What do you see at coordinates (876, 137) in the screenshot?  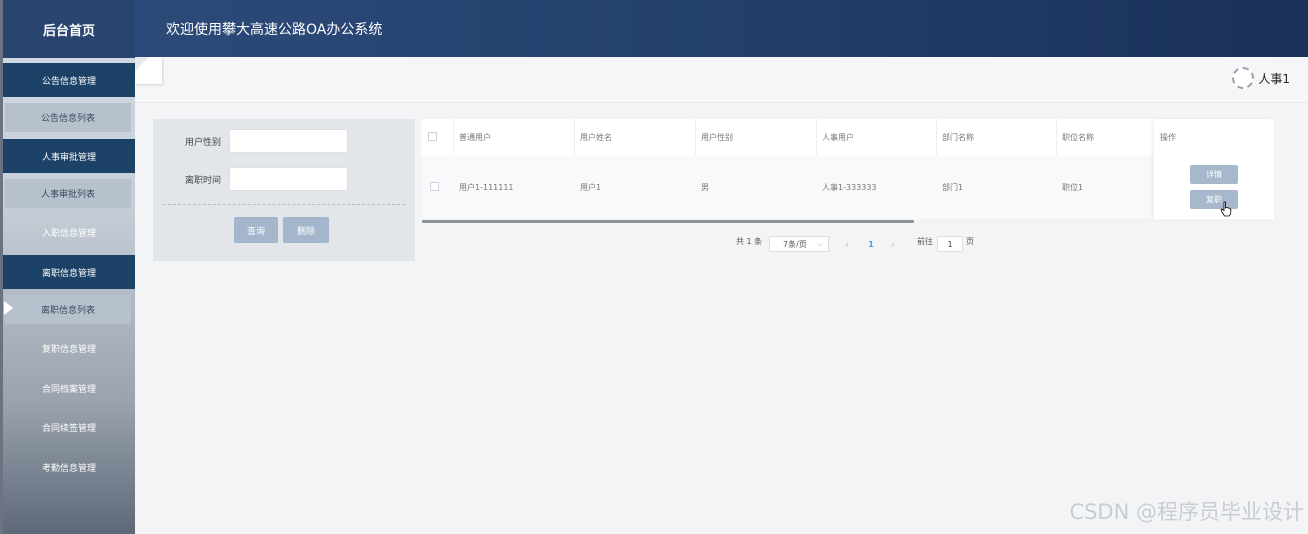 I see `col-header-hr: 人事用户` at bounding box center [876, 137].